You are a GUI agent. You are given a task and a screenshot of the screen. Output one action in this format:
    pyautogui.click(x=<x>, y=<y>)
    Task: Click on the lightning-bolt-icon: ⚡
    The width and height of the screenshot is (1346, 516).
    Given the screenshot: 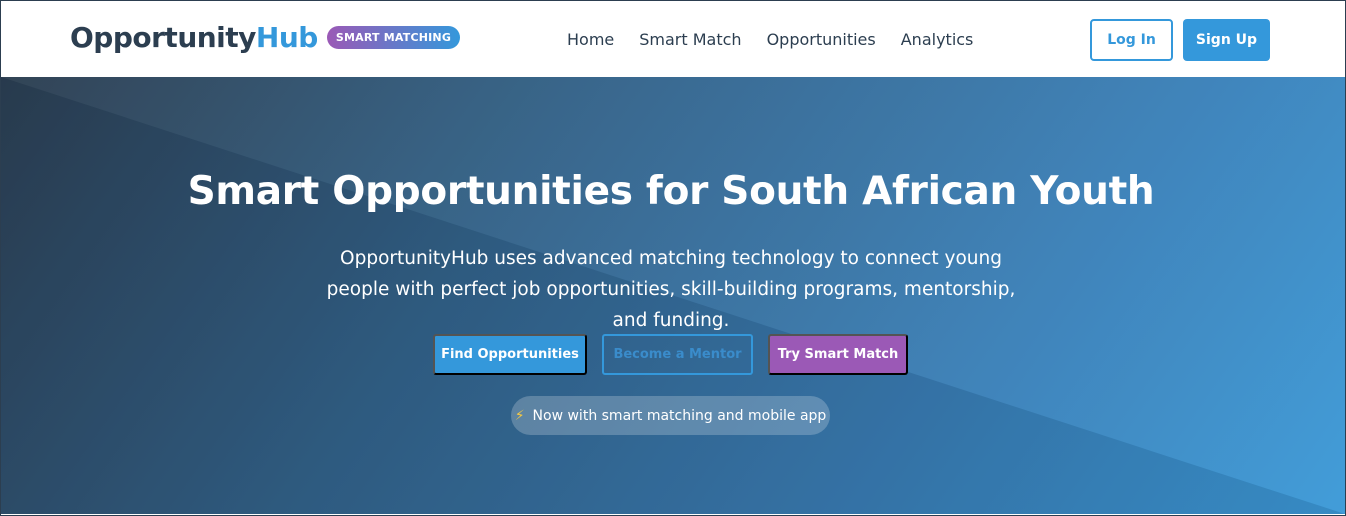 What is the action you would take?
    pyautogui.click(x=519, y=415)
    